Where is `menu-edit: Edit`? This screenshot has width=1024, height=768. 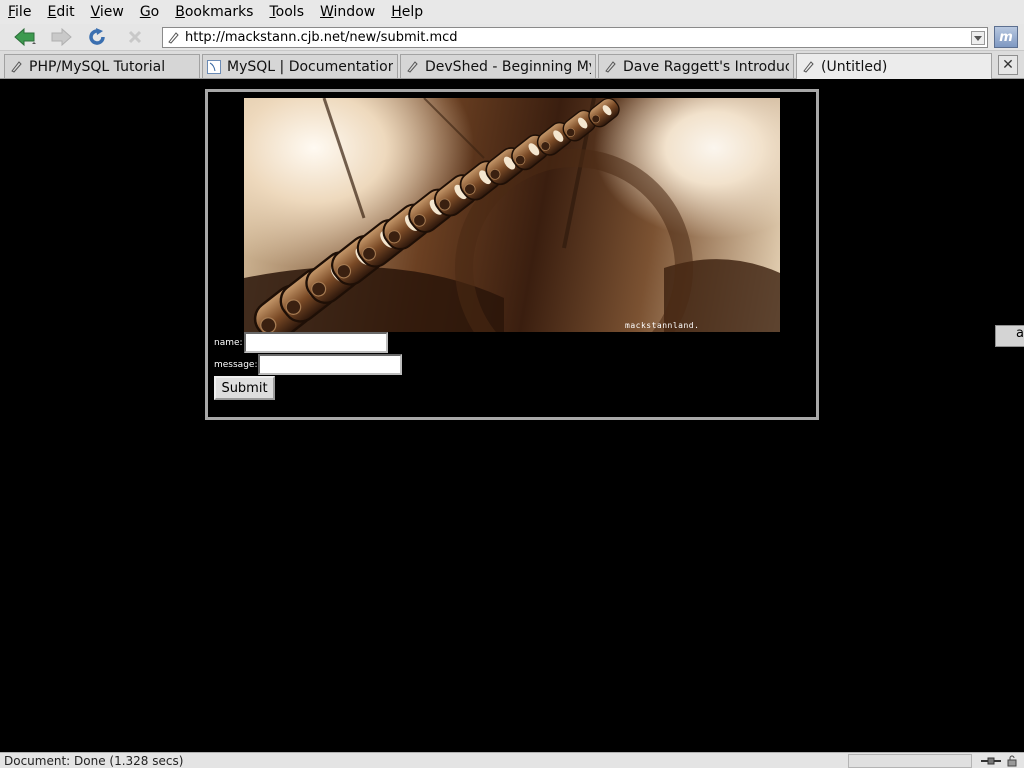 menu-edit: Edit is located at coordinates (60, 12).